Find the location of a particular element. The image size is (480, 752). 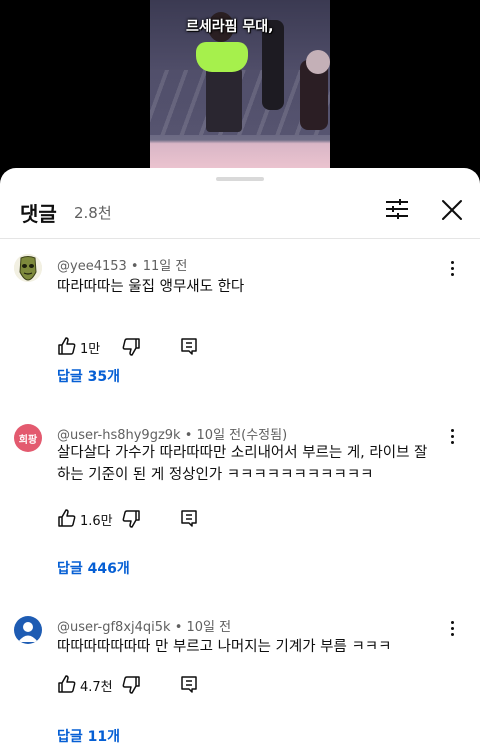

comment-author: @user-gf8xj4qi5k is located at coordinates (114, 627).